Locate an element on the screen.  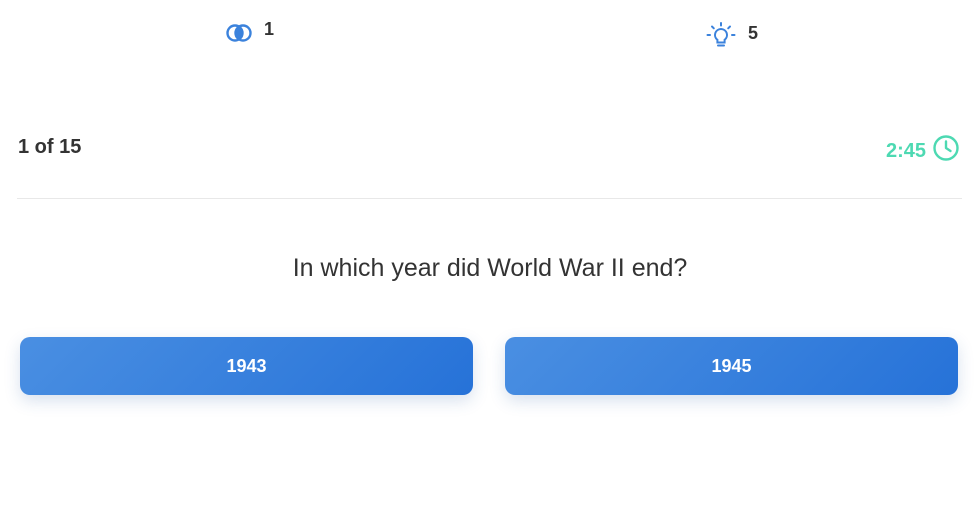
timer: 2:45 is located at coordinates (923, 151).